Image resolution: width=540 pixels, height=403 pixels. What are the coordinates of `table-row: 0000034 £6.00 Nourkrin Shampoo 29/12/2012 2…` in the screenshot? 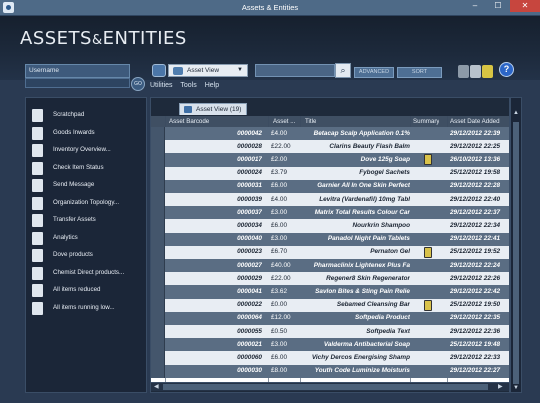 It's located at (330, 226).